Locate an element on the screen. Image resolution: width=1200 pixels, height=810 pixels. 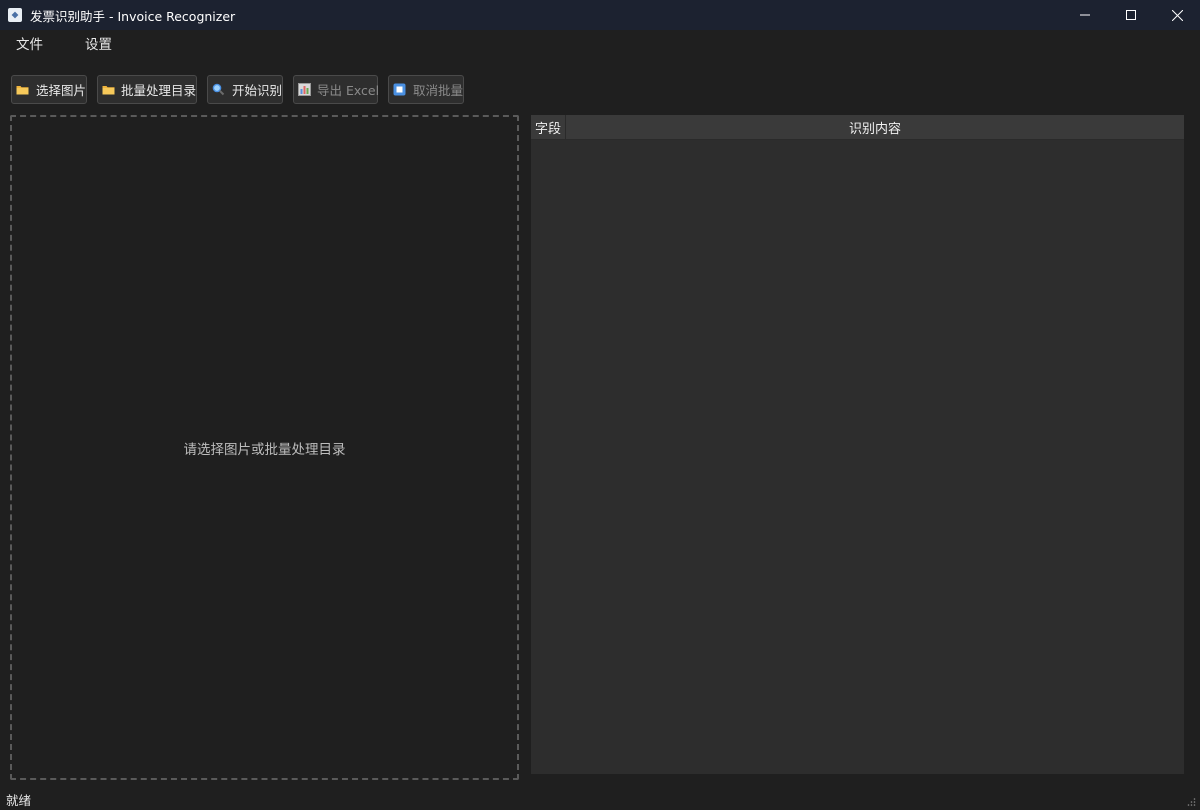
export-excel-button: 导出 Excel is located at coordinates (336, 89).